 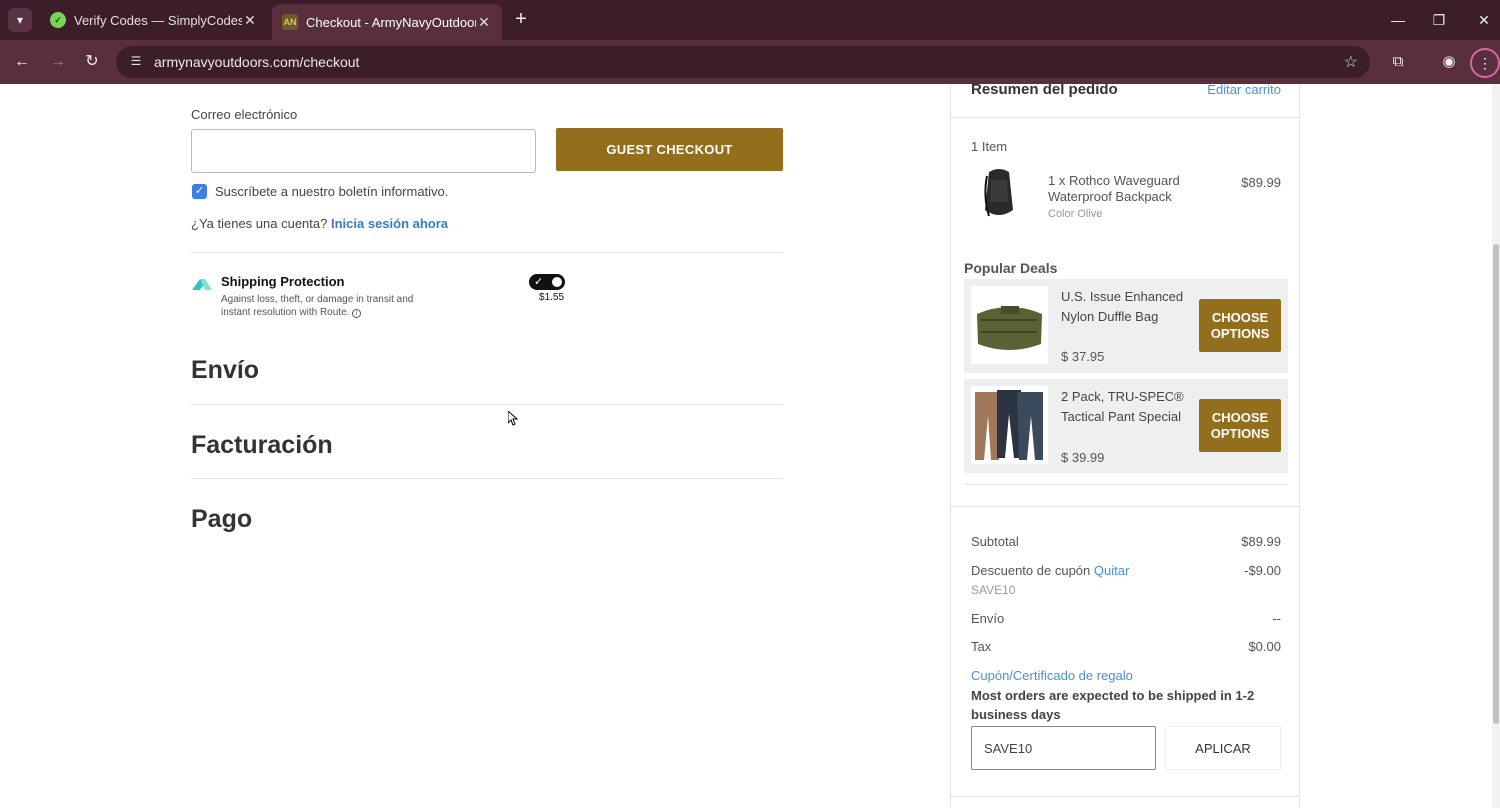 What do you see at coordinates (1398, 20) in the screenshot?
I see `minimize-icon: —` at bounding box center [1398, 20].